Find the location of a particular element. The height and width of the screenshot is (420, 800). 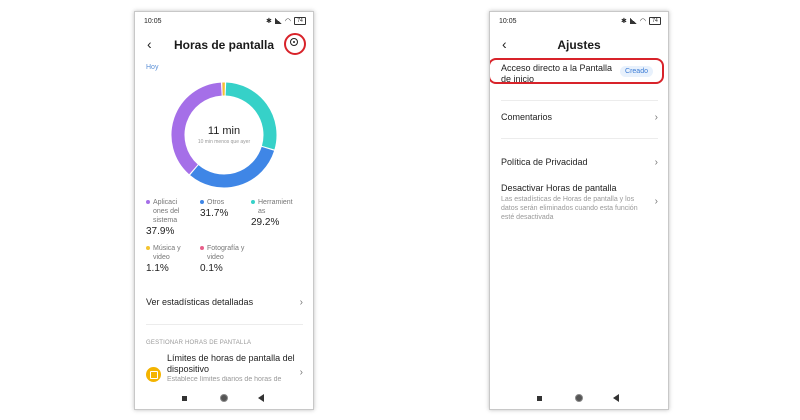

shortcut-item: Acceso directo a la Pantalla de inicio is located at coordinates (561, 74).